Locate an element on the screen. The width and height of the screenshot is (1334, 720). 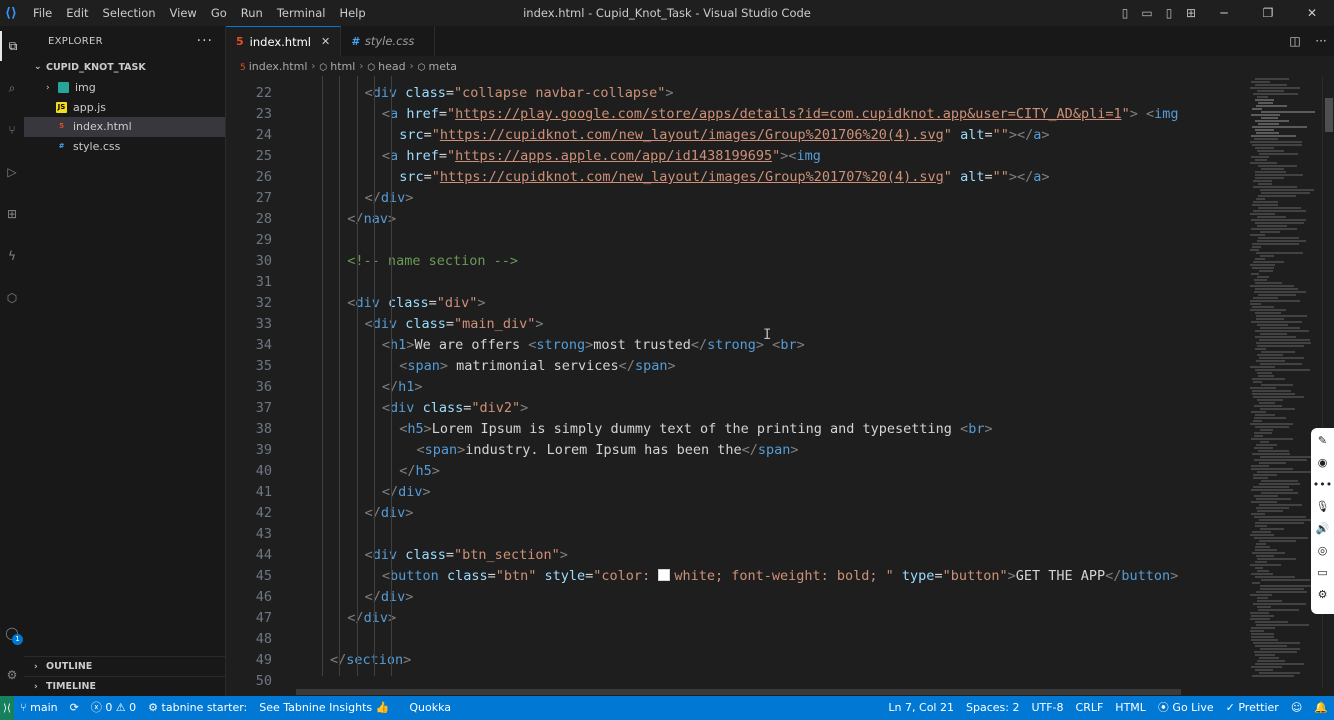
file-tree-item: › img is located at coordinates (124, 88).